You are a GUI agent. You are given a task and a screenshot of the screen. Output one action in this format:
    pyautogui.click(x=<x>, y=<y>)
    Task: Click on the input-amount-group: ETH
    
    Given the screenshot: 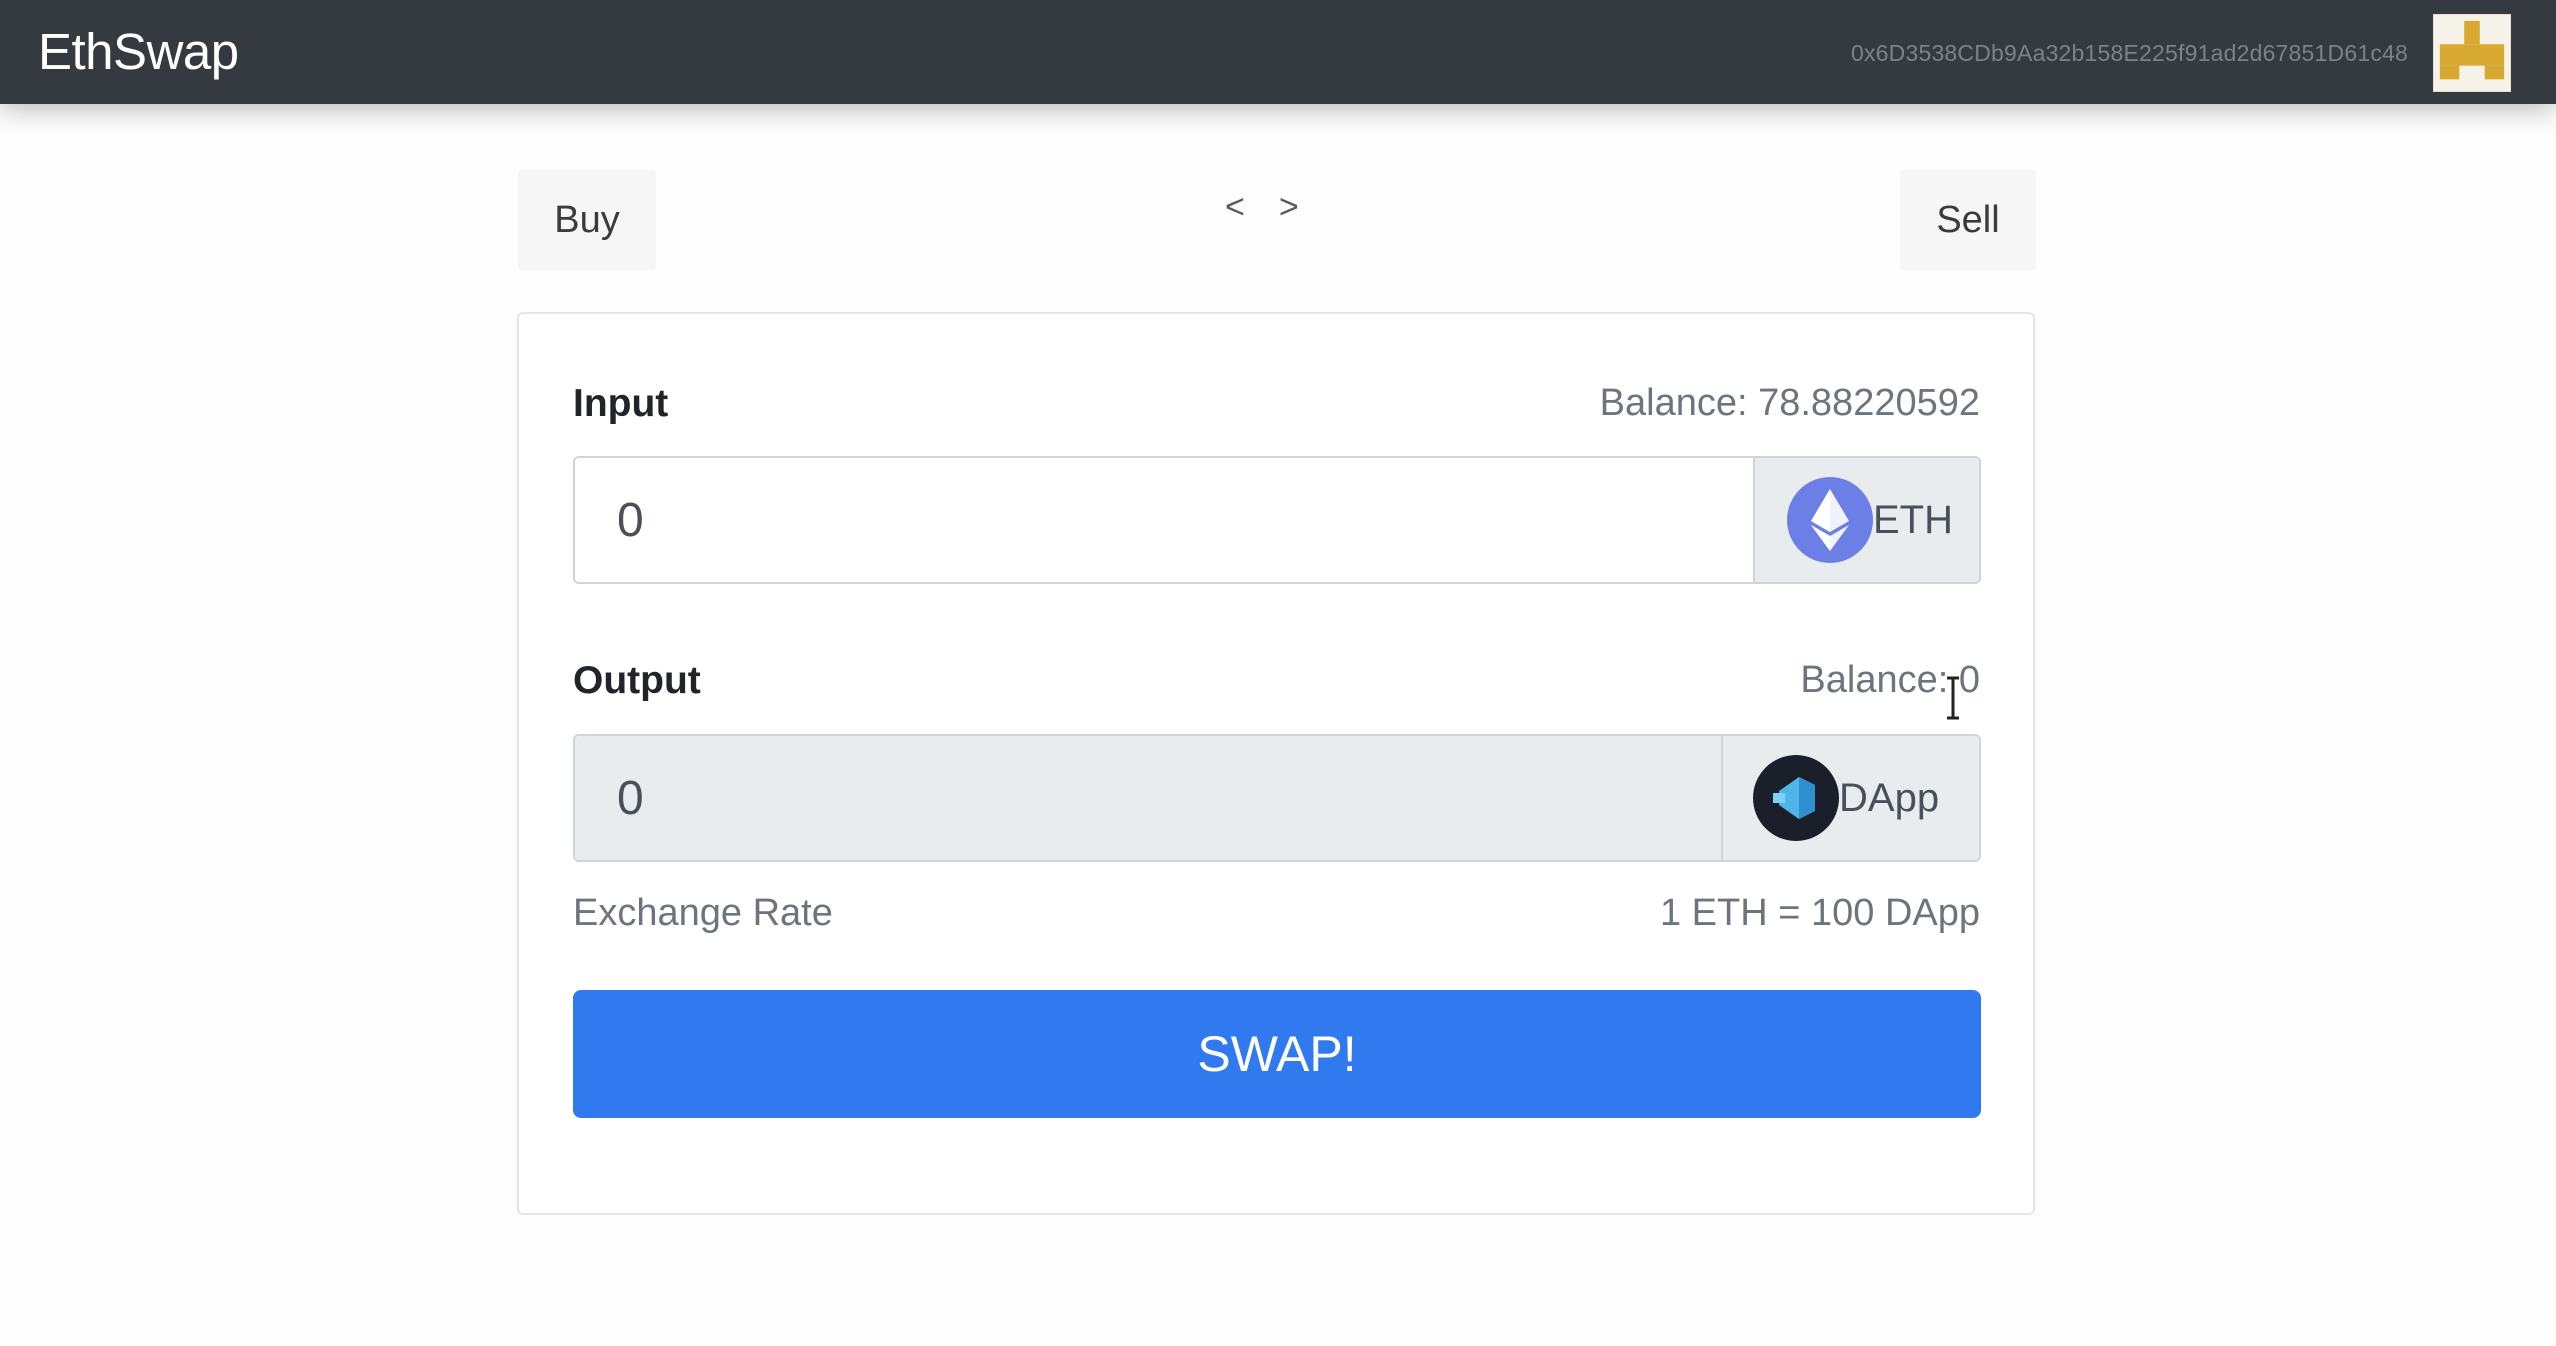 What is the action you would take?
    pyautogui.click(x=1277, y=520)
    